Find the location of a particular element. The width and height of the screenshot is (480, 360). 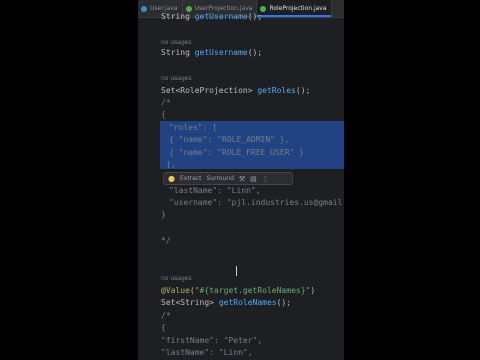

code-line: "firstName": "Peter", is located at coordinates (211, 341).